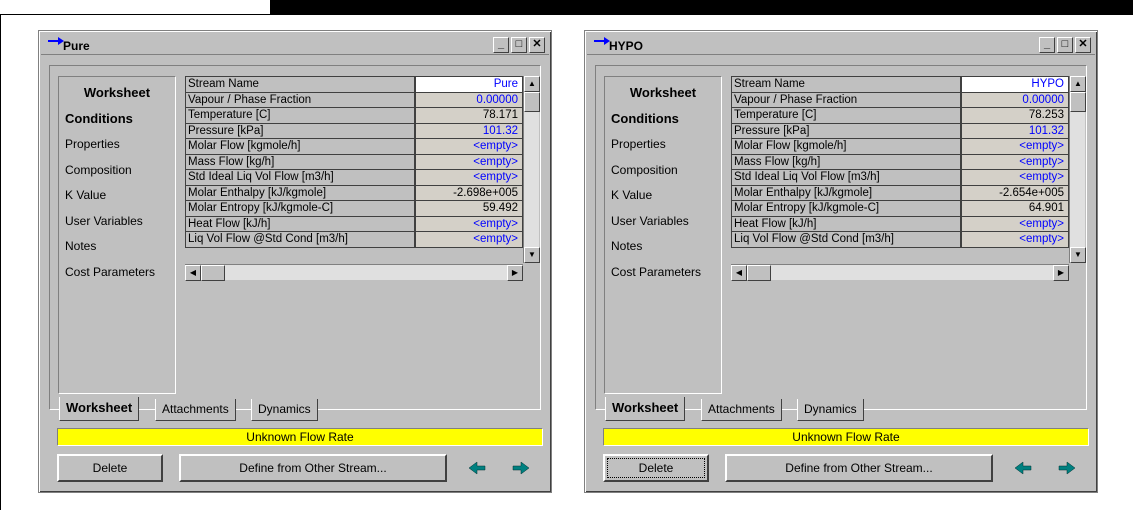 The image size is (1133, 510). Describe the element at coordinates (354, 208) in the screenshot. I see `table-row: Molar Entropy [kJ/kgmole-C] 59.492` at that location.